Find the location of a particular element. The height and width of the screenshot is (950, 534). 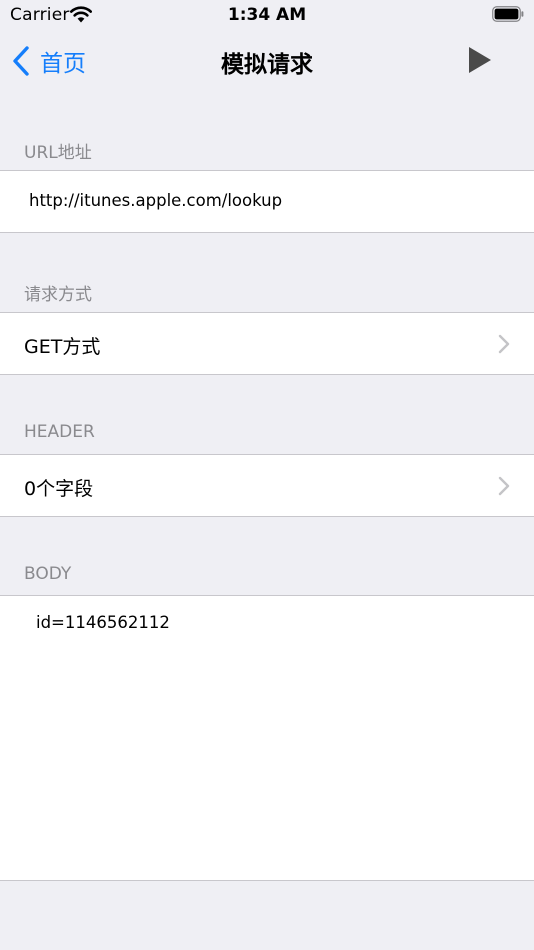

play-icon is located at coordinates (480, 60).